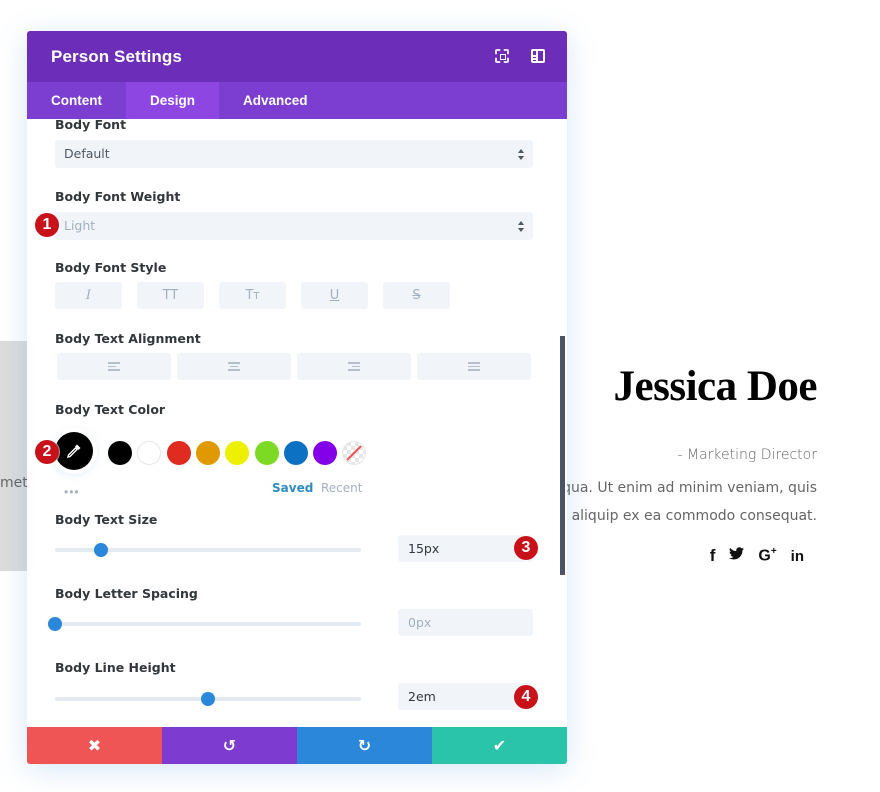 The height and width of the screenshot is (792, 880). Describe the element at coordinates (170, 295) in the screenshot. I see `uppercase-button: TT` at that location.